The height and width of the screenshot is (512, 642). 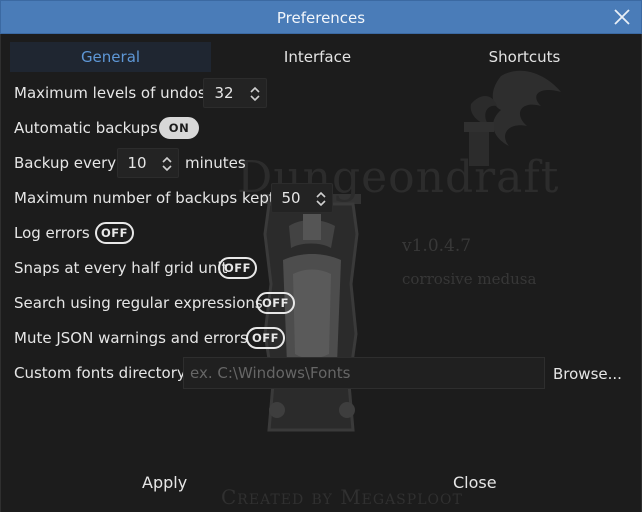 What do you see at coordinates (291, 198) in the screenshot?
I see `max-backups-value: 50` at bounding box center [291, 198].